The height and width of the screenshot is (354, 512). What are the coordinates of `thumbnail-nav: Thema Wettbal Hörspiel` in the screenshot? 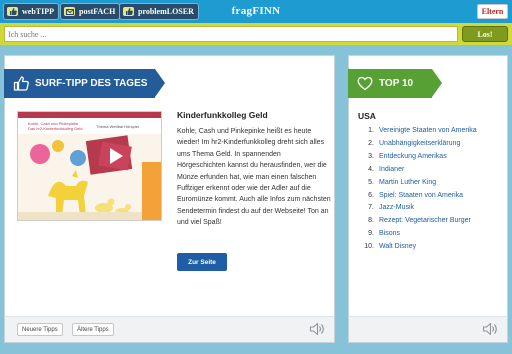 It's located at (117, 126).